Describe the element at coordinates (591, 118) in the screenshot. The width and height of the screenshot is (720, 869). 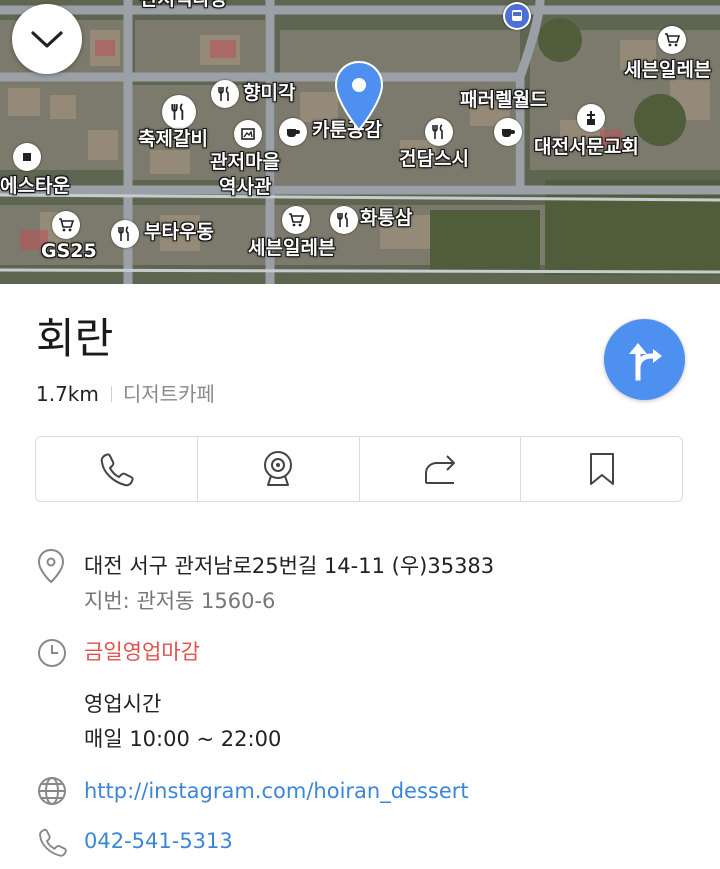
I see `church-icon` at that location.